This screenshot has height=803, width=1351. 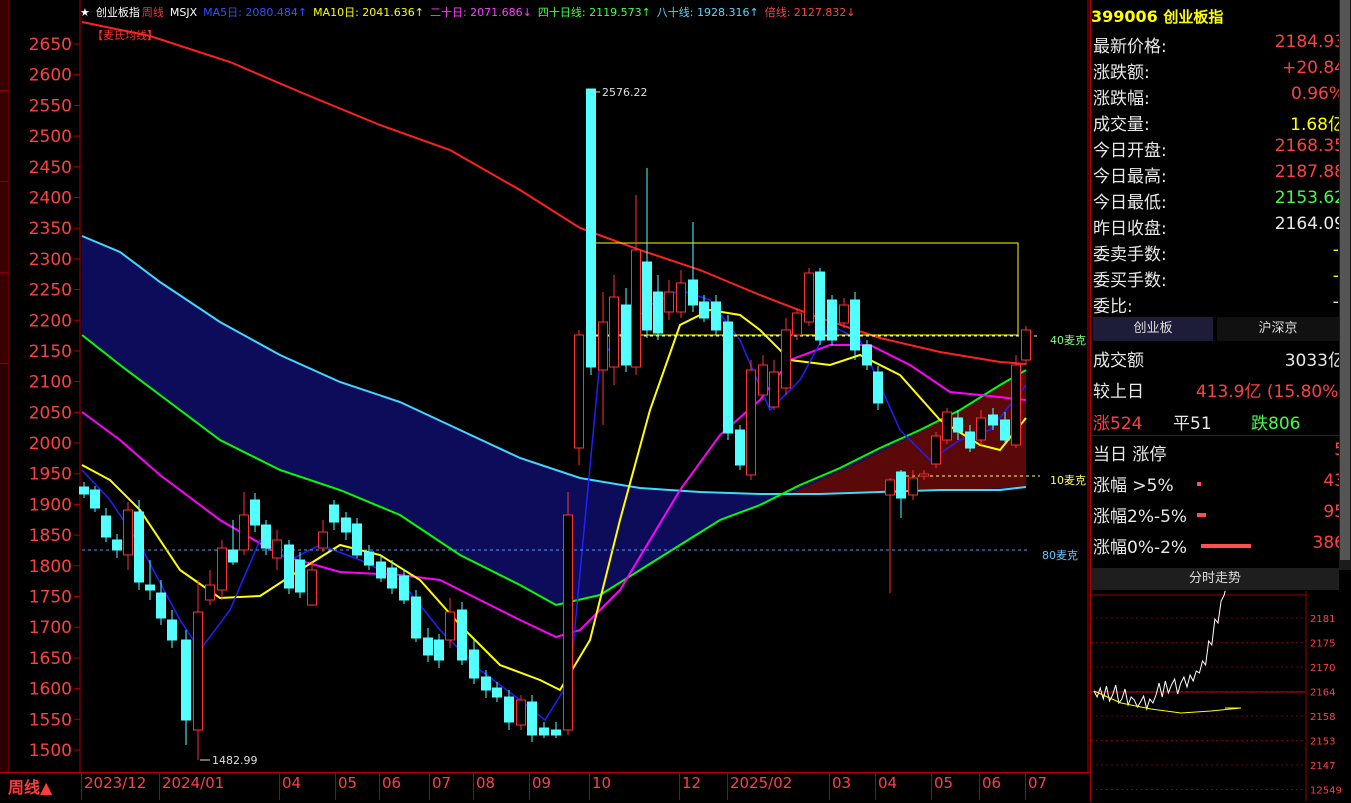 What do you see at coordinates (1216, 329) in the screenshot?
I see `market-tabs: 创业板 沪深京` at bounding box center [1216, 329].